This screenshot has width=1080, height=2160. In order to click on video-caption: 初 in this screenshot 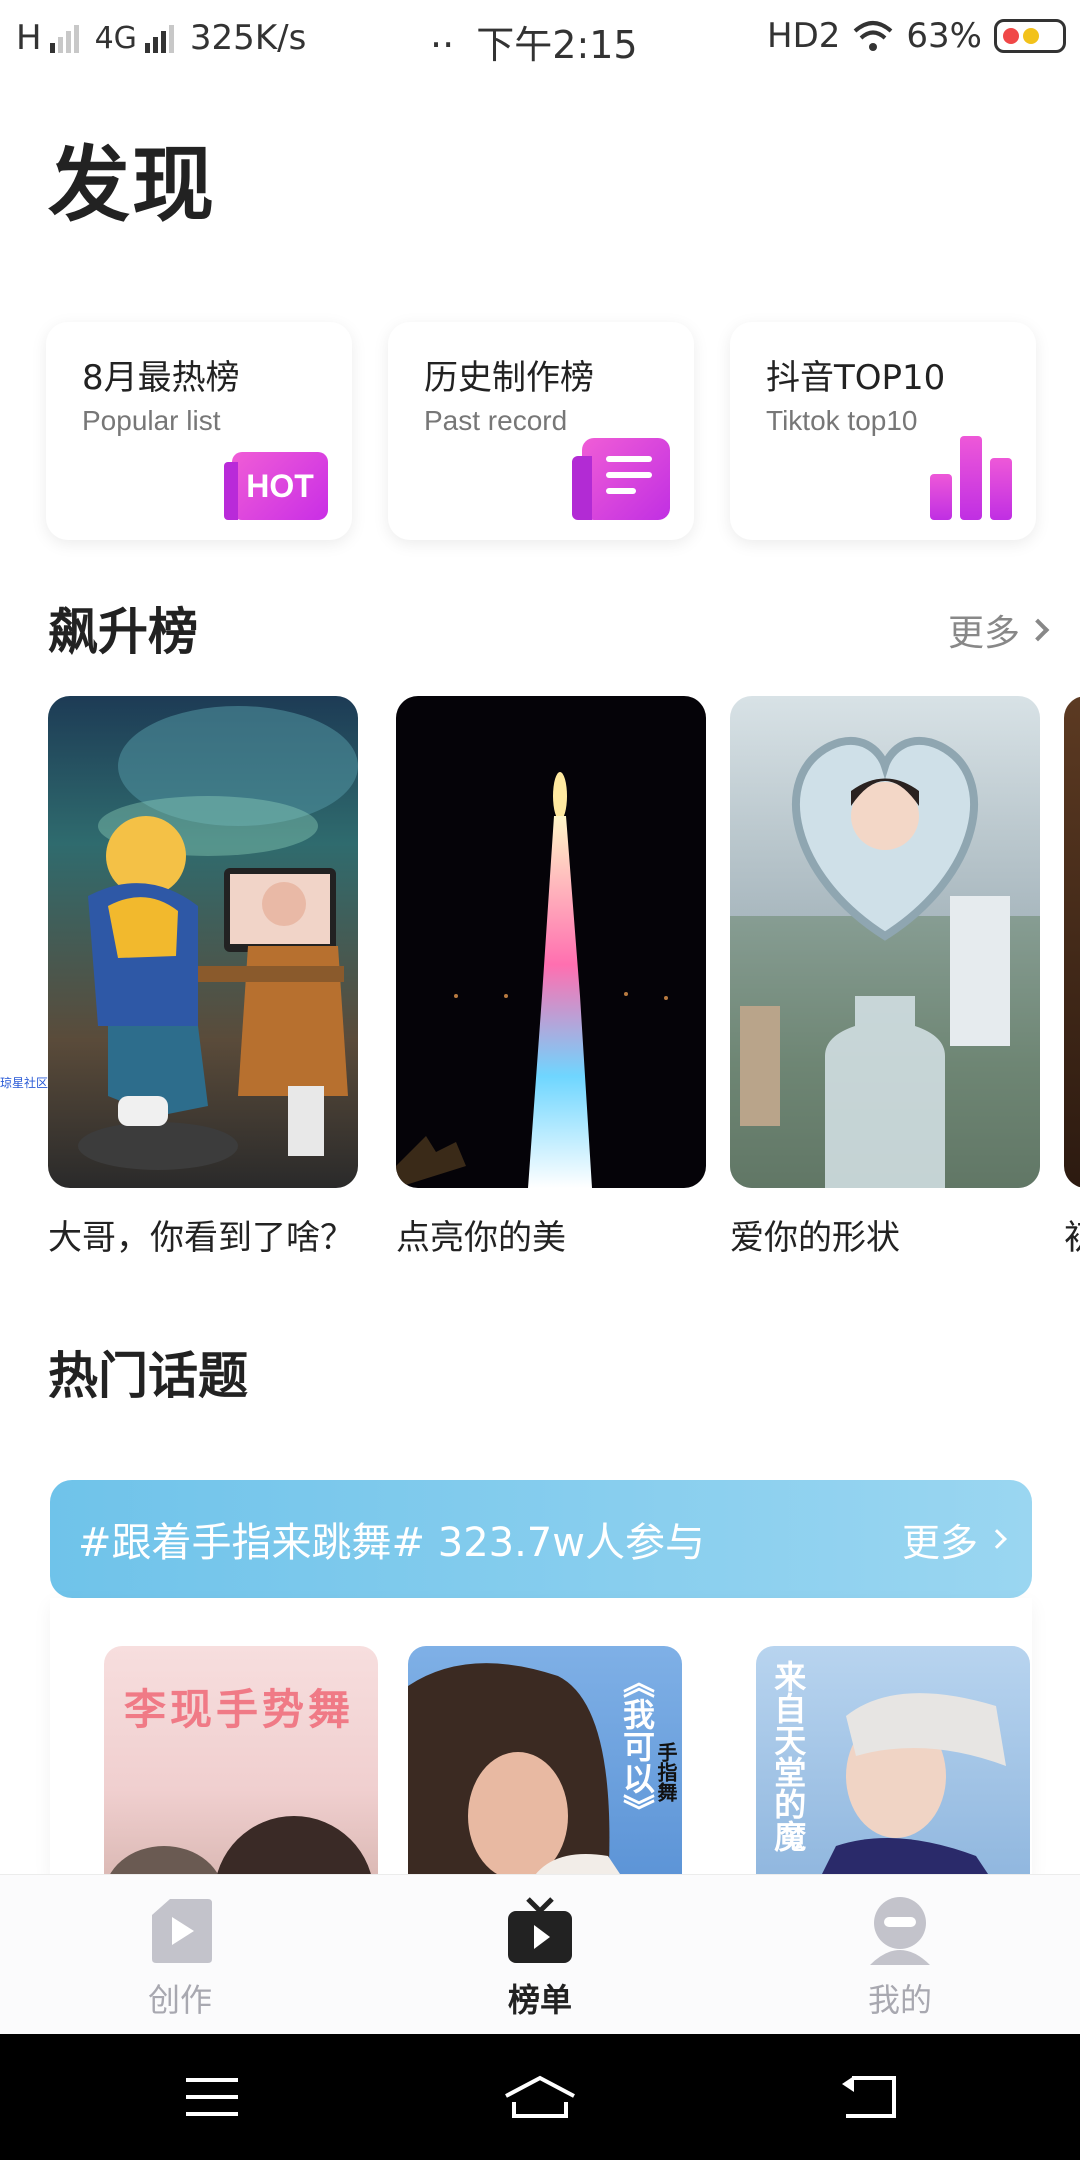, I will do `click(1072, 1233)`.